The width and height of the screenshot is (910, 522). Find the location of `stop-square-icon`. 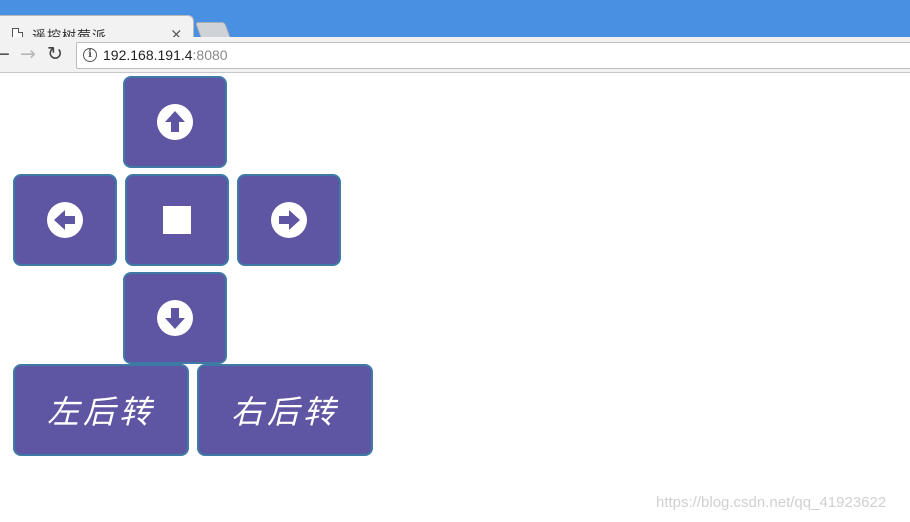

stop-square-icon is located at coordinates (177, 220).